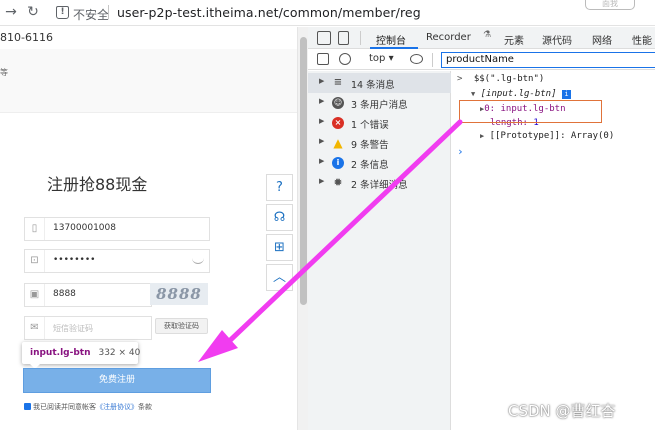  I want to click on sms-icon: ✉, so click(35, 328).